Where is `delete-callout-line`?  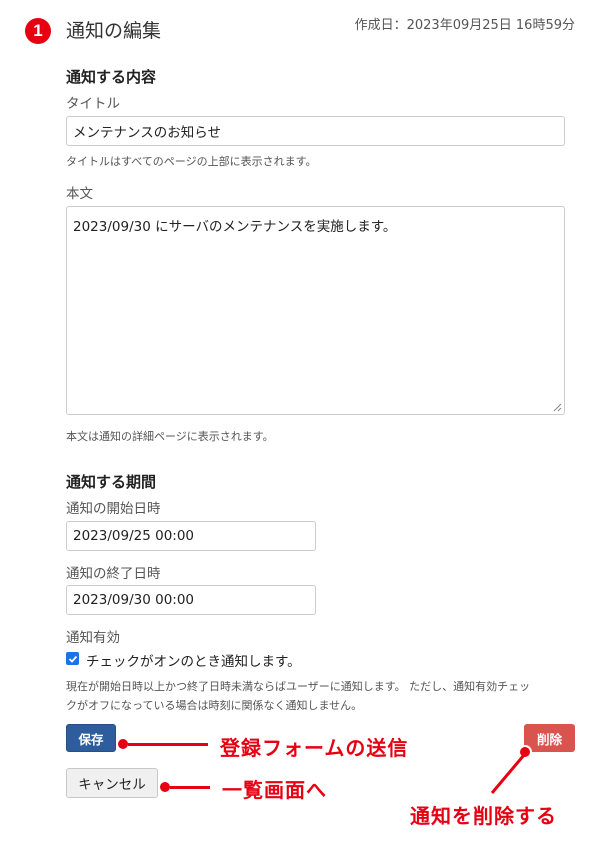 delete-callout-line is located at coordinates (508, 774).